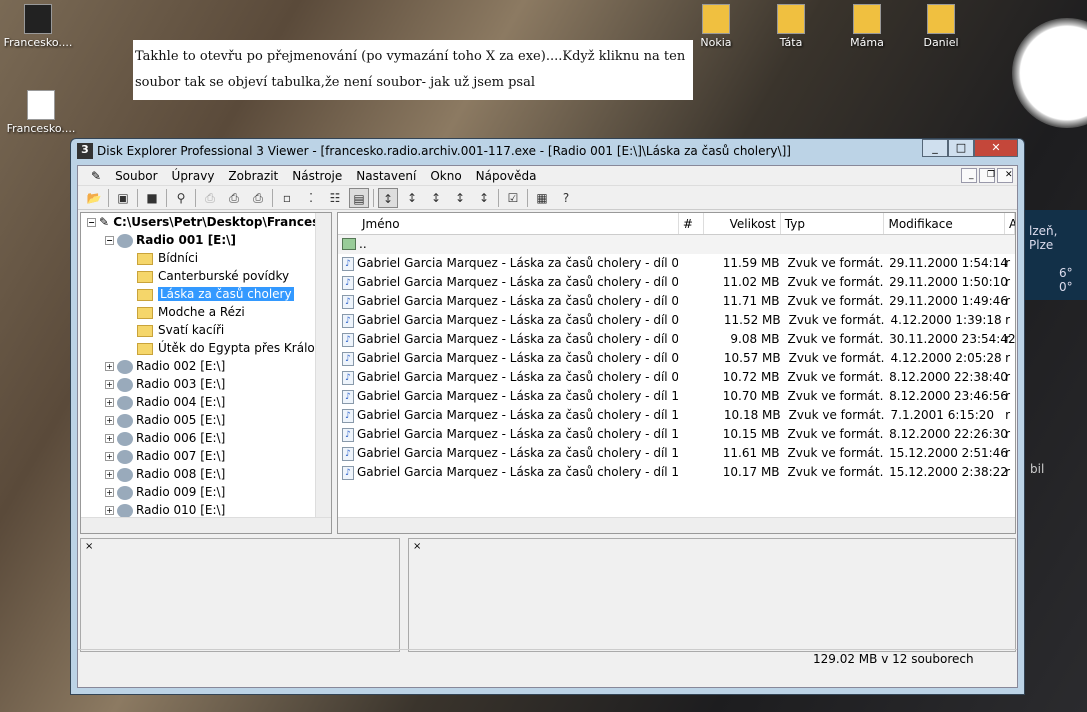 The image size is (1087, 712). Describe the element at coordinates (691, 223) in the screenshot. I see `column-number: #` at that location.